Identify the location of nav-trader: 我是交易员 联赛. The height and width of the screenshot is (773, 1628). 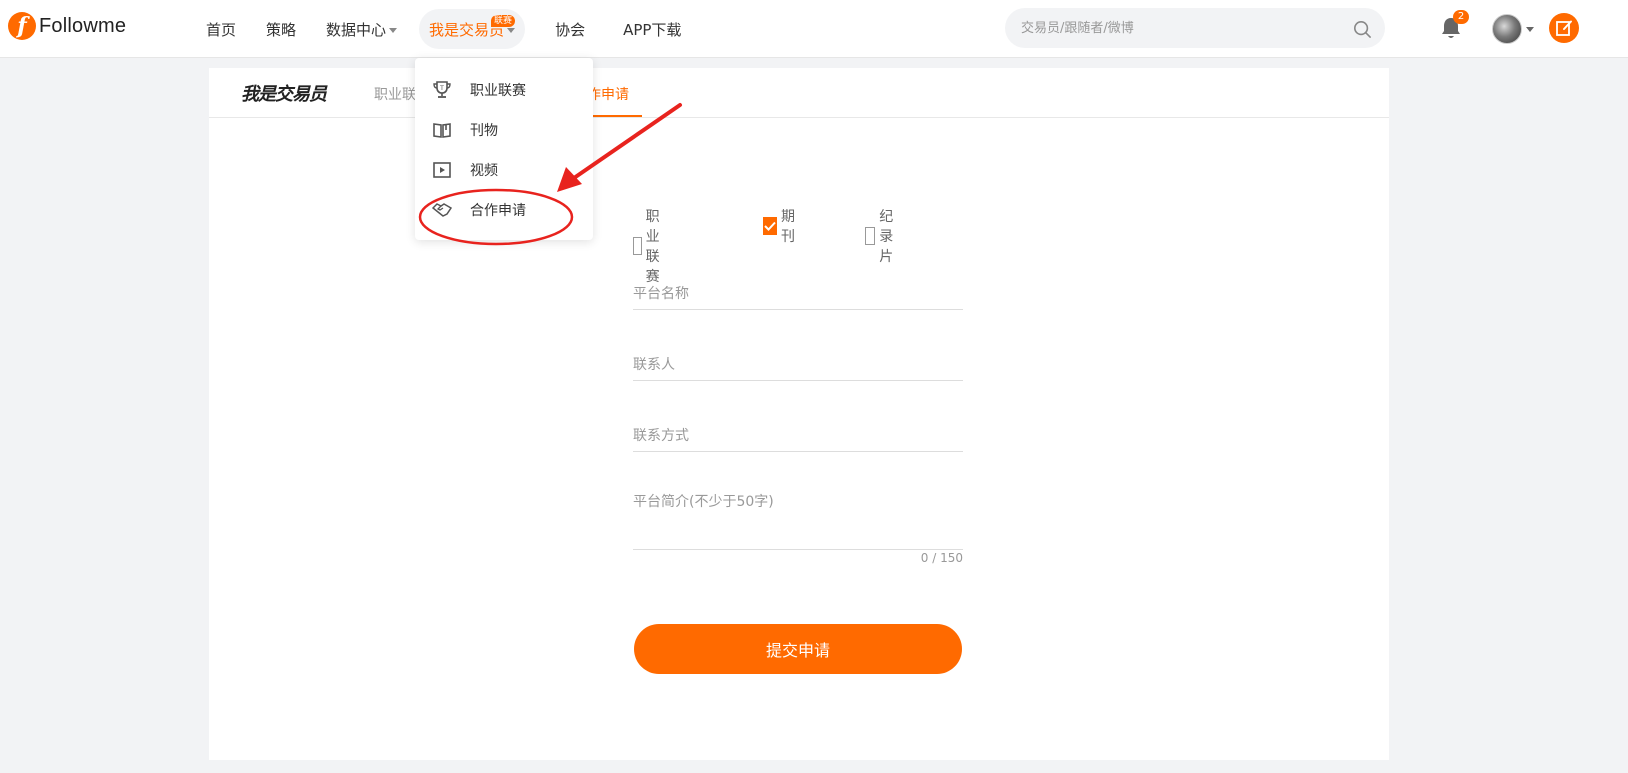
(472, 29).